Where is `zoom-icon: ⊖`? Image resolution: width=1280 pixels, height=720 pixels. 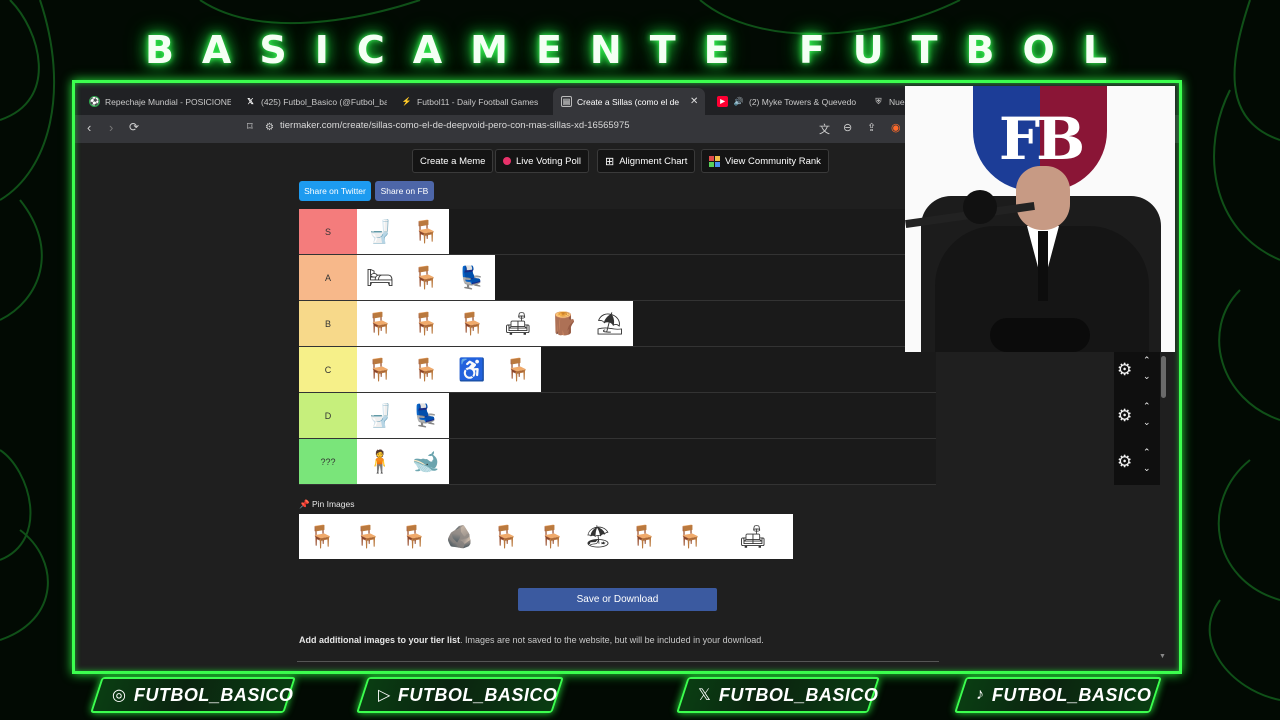 zoom-icon: ⊖ is located at coordinates (847, 127).